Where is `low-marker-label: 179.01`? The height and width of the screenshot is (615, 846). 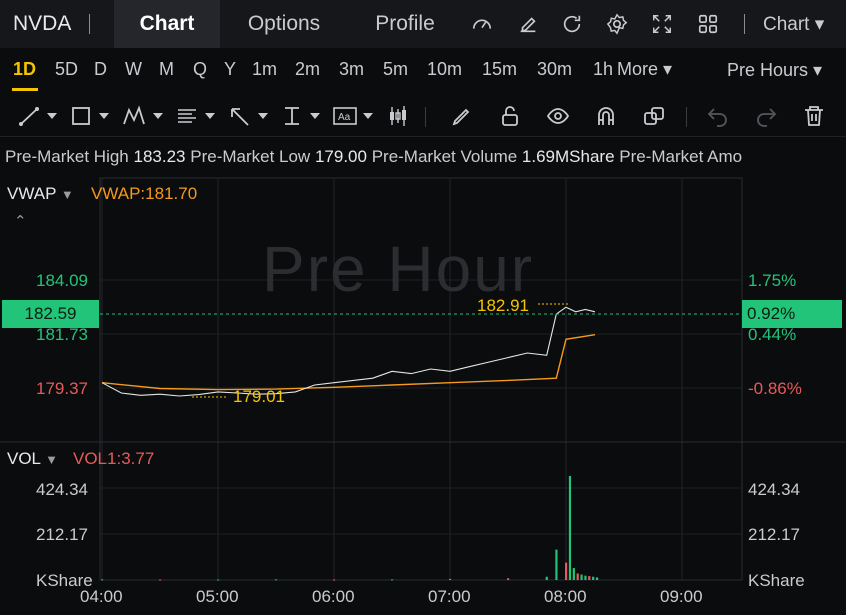 low-marker-label: 179.01 is located at coordinates (259, 396).